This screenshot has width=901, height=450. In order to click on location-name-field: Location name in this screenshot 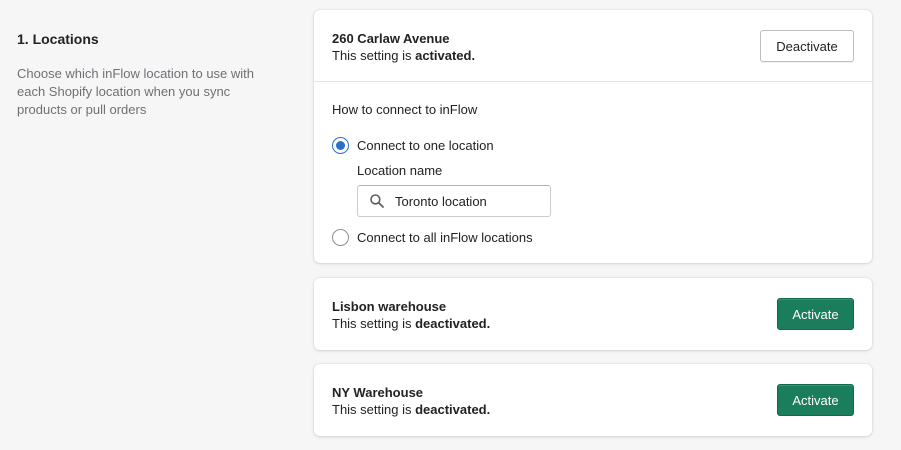, I will do `click(605, 189)`.